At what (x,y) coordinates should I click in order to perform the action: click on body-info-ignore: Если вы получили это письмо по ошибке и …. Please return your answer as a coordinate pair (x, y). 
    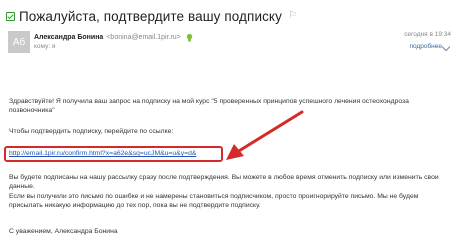
    Looking at the image, I should click on (214, 201).